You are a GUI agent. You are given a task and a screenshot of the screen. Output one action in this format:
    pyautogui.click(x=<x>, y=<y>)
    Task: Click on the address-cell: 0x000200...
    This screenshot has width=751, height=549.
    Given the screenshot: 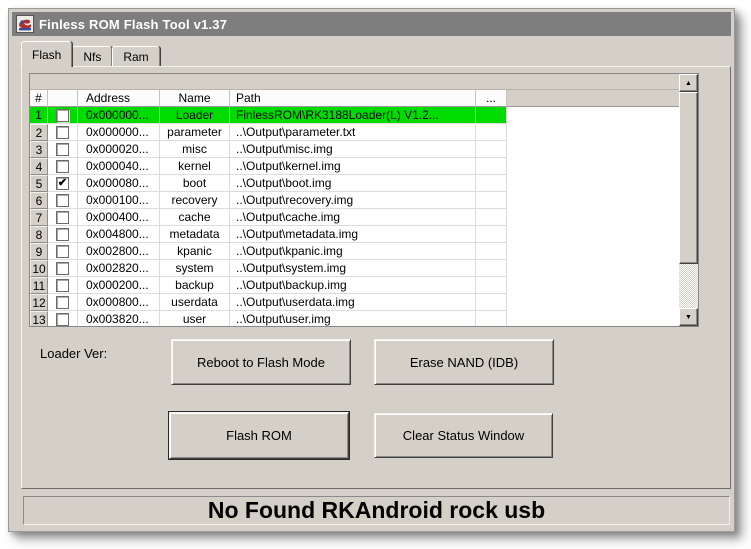 What is the action you would take?
    pyautogui.click(x=119, y=285)
    